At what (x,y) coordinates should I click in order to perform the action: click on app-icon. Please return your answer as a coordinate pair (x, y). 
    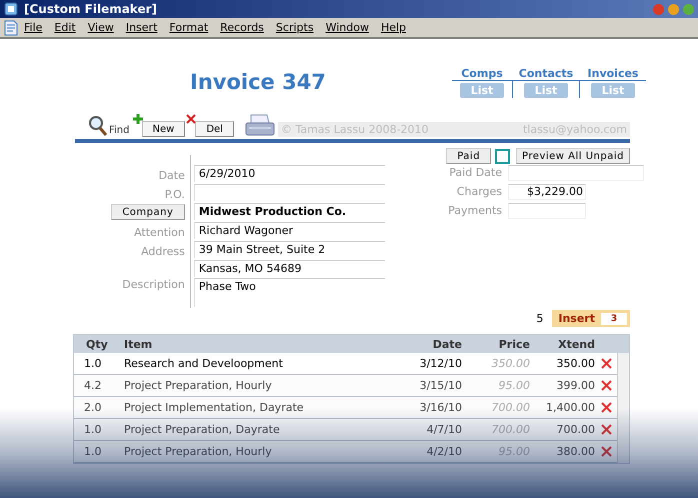
    Looking at the image, I should click on (11, 9).